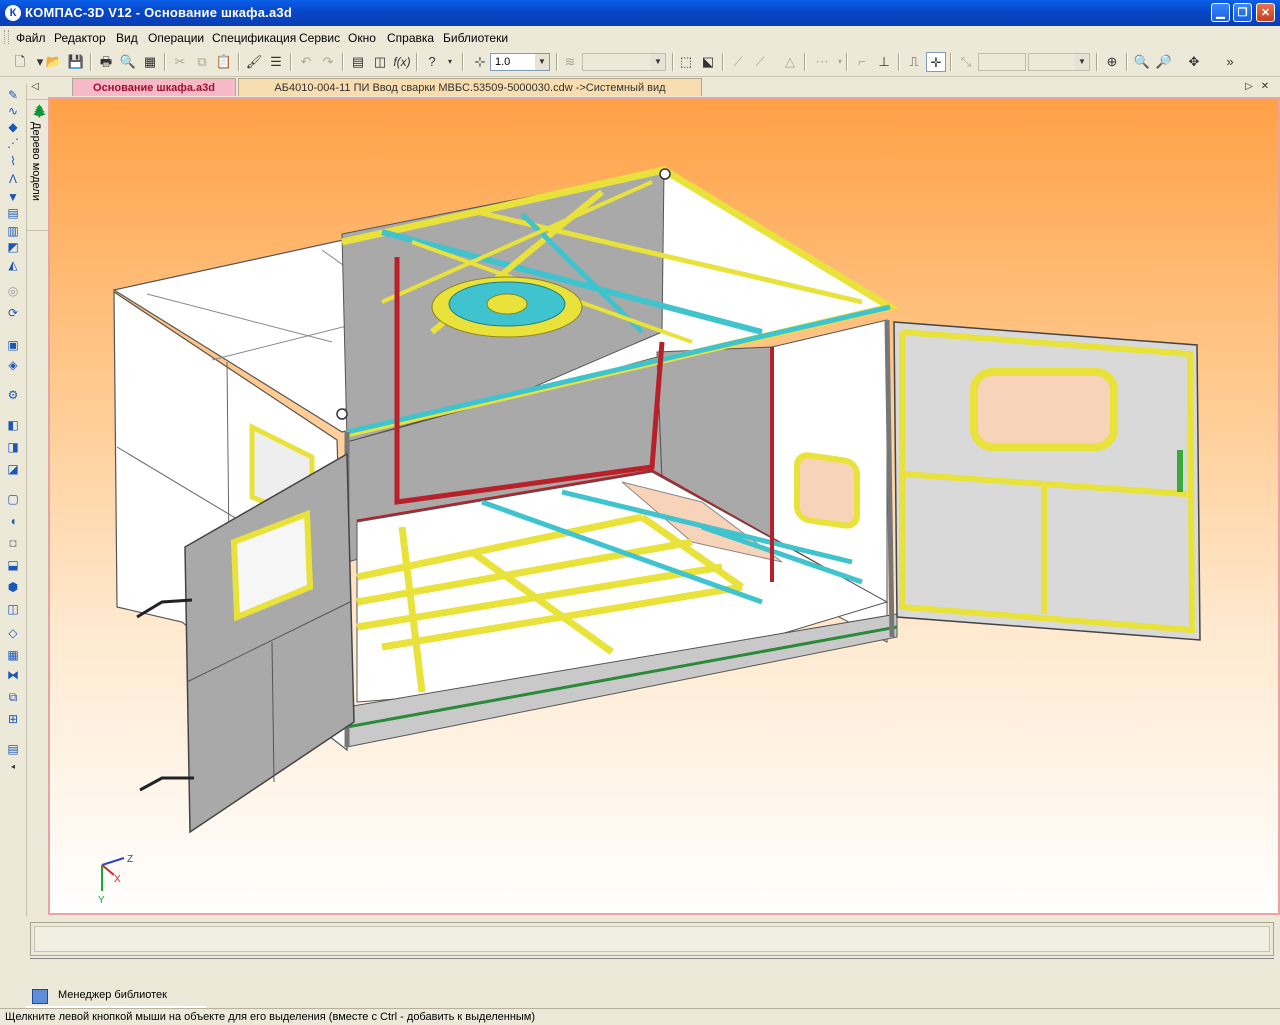  I want to click on menu-file: Файл, so click(31, 38).